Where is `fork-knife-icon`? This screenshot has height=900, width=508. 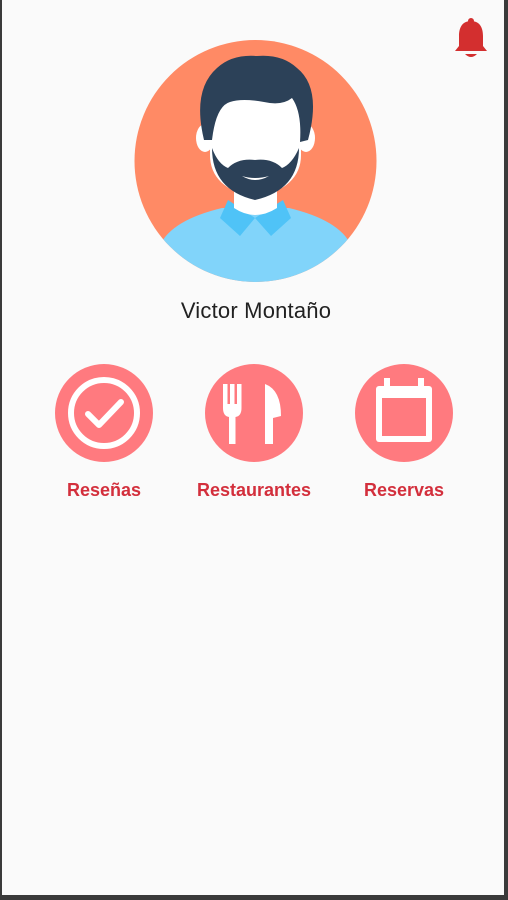
fork-knife-icon is located at coordinates (252, 414).